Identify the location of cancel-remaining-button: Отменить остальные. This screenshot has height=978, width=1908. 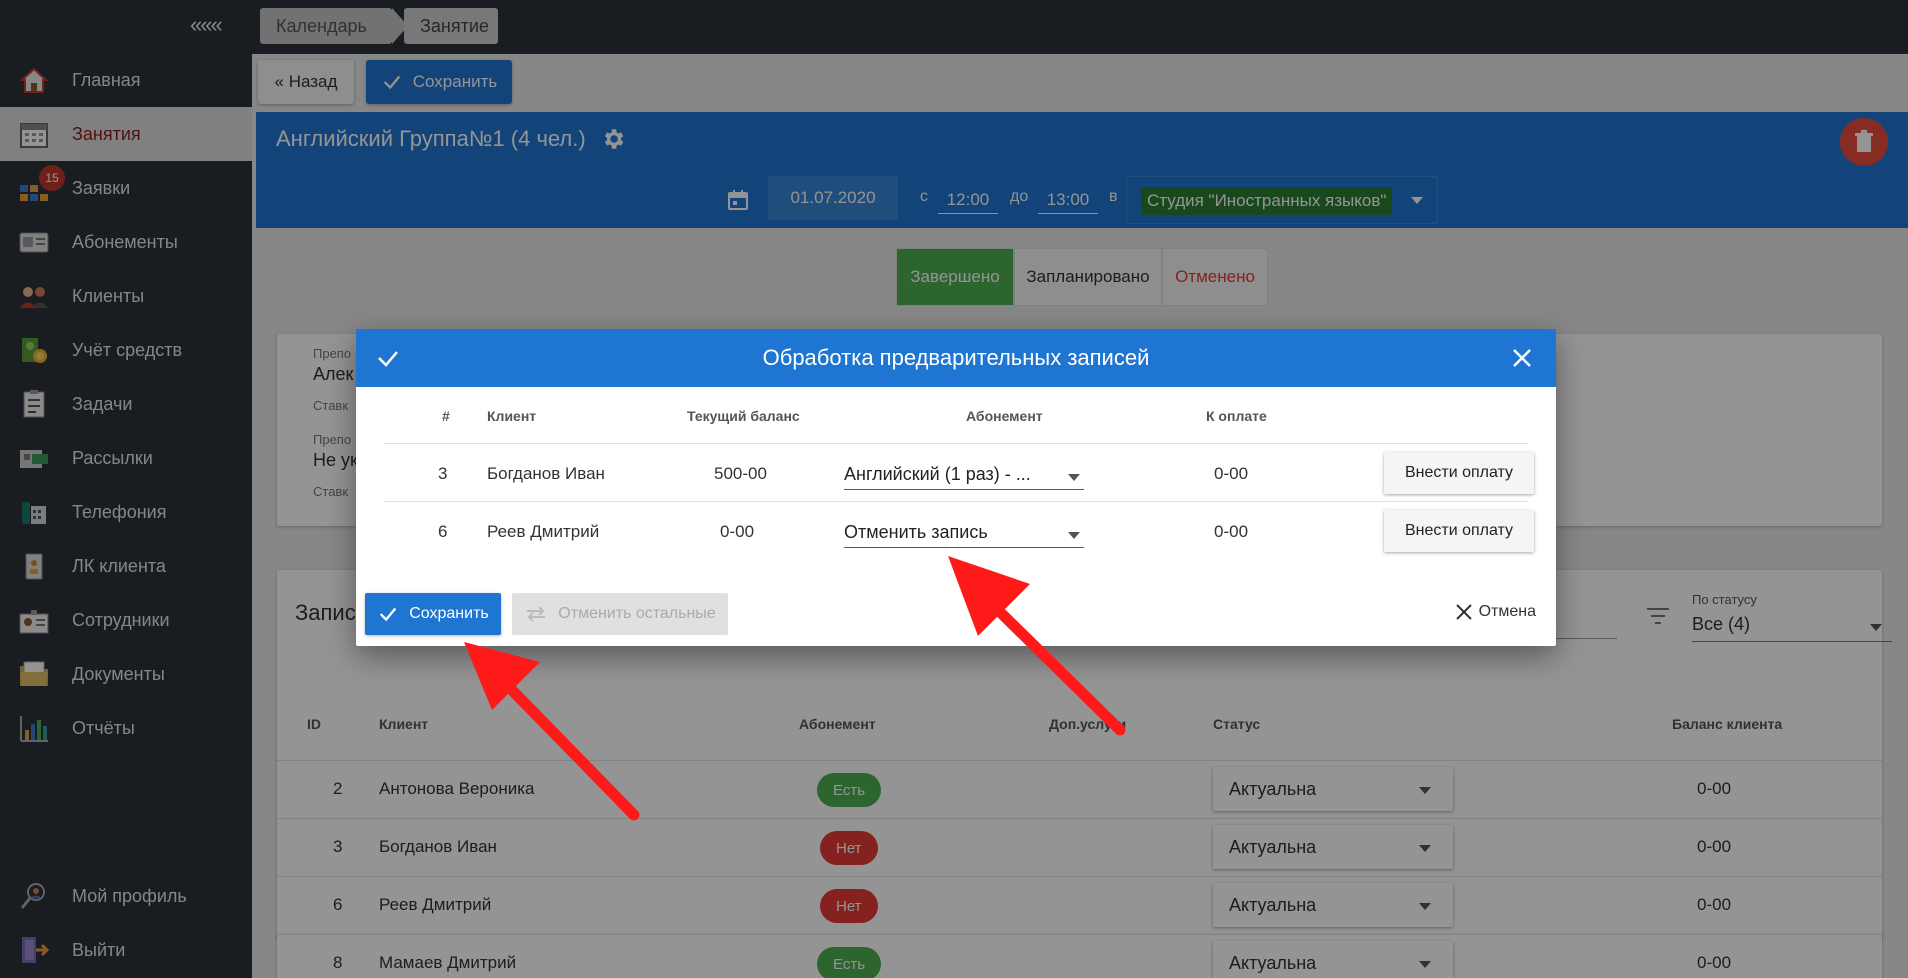
(620, 614).